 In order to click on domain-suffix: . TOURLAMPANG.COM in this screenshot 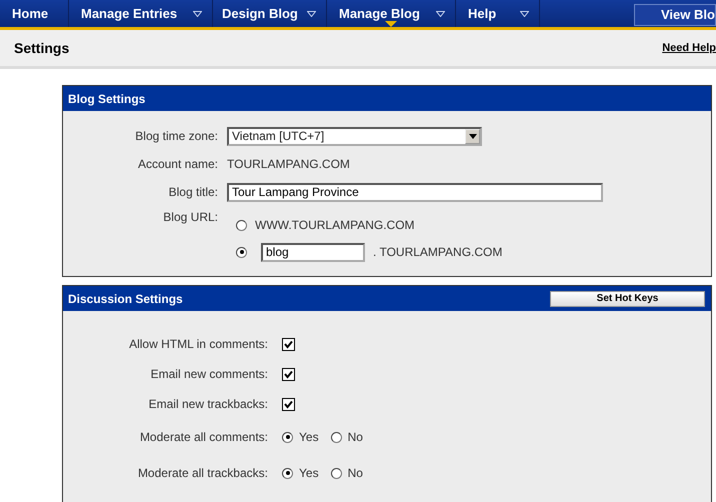, I will do `click(437, 252)`.